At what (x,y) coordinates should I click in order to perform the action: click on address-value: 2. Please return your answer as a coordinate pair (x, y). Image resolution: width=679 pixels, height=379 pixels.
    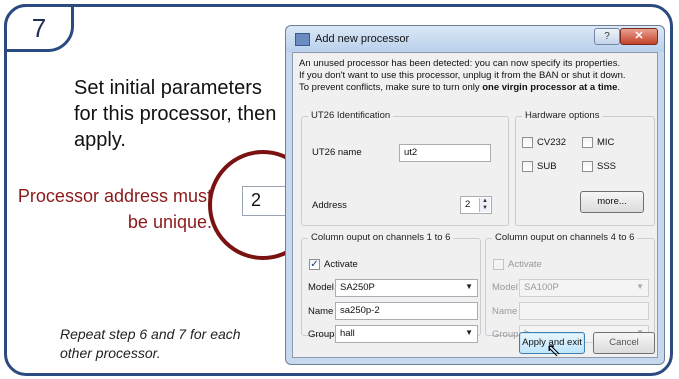
    Looking at the image, I should click on (468, 204).